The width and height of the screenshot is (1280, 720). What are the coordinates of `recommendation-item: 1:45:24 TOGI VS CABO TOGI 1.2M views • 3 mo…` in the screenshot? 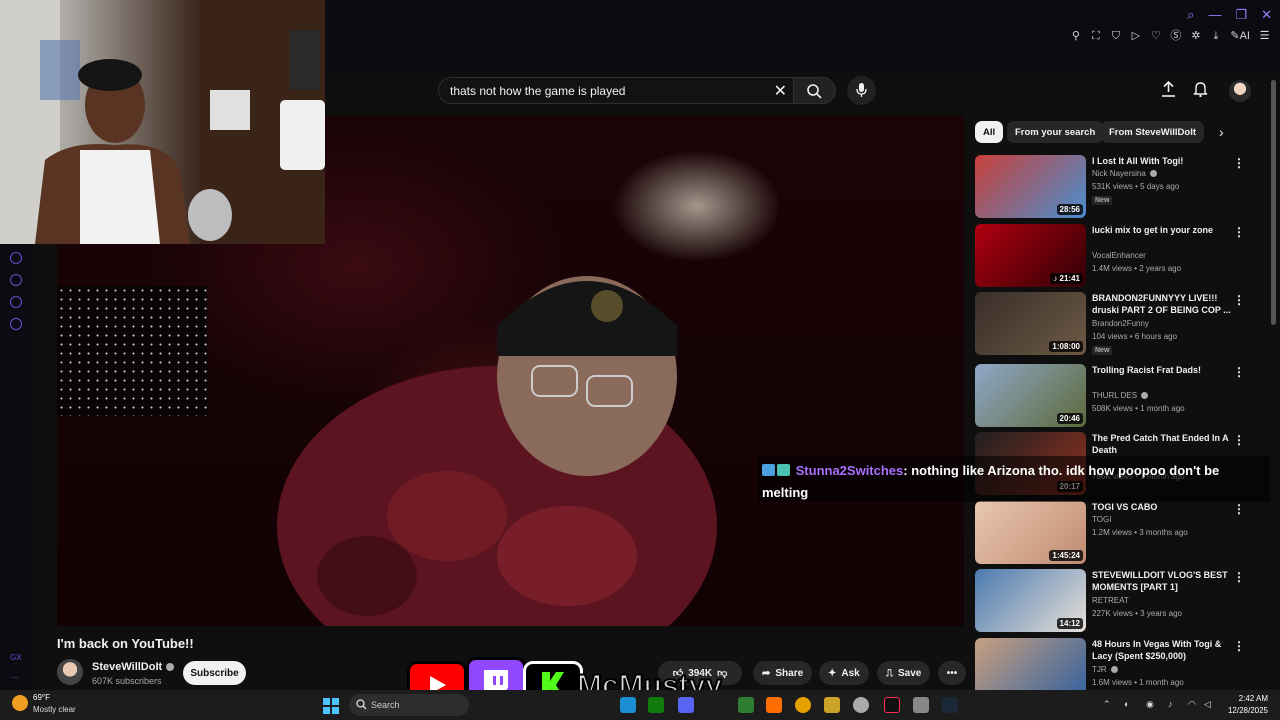 It's located at (1120, 533).